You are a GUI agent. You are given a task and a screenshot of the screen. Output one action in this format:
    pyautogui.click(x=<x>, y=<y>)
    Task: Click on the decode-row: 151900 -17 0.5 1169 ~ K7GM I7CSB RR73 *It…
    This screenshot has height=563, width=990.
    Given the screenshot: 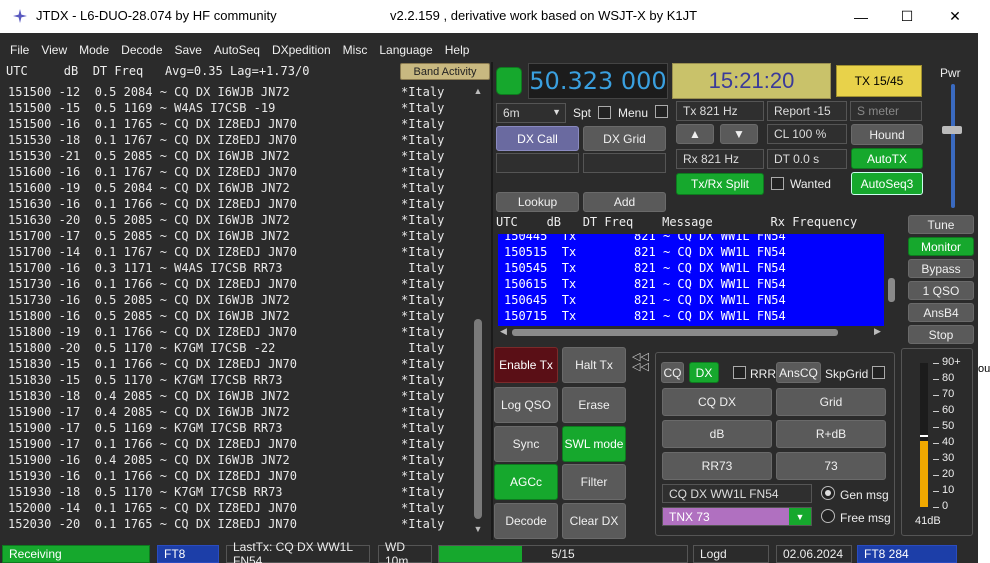 What is the action you would take?
    pyautogui.click(x=226, y=428)
    